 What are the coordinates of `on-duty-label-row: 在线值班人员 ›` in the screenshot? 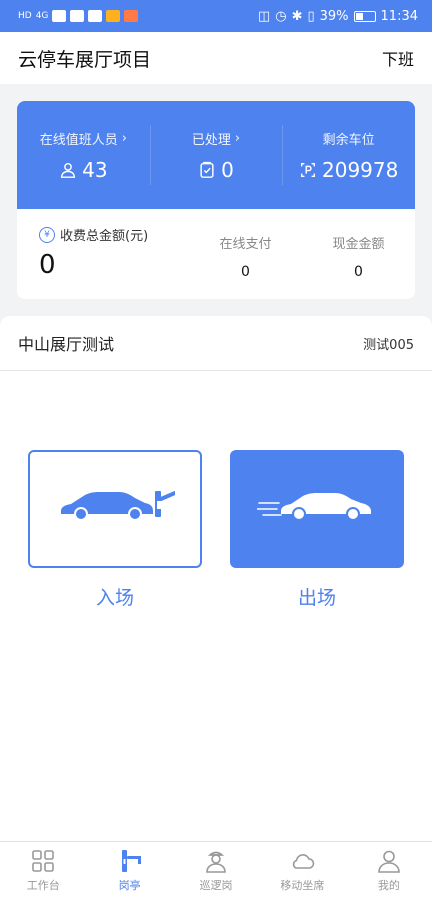 It's located at (83, 138).